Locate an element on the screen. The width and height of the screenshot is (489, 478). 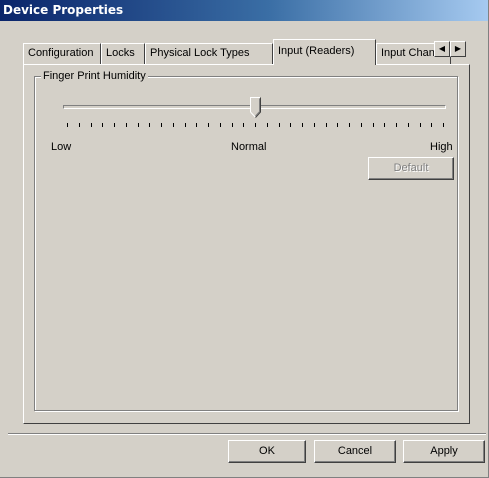
window-title: Device Properties is located at coordinates (63, 10).